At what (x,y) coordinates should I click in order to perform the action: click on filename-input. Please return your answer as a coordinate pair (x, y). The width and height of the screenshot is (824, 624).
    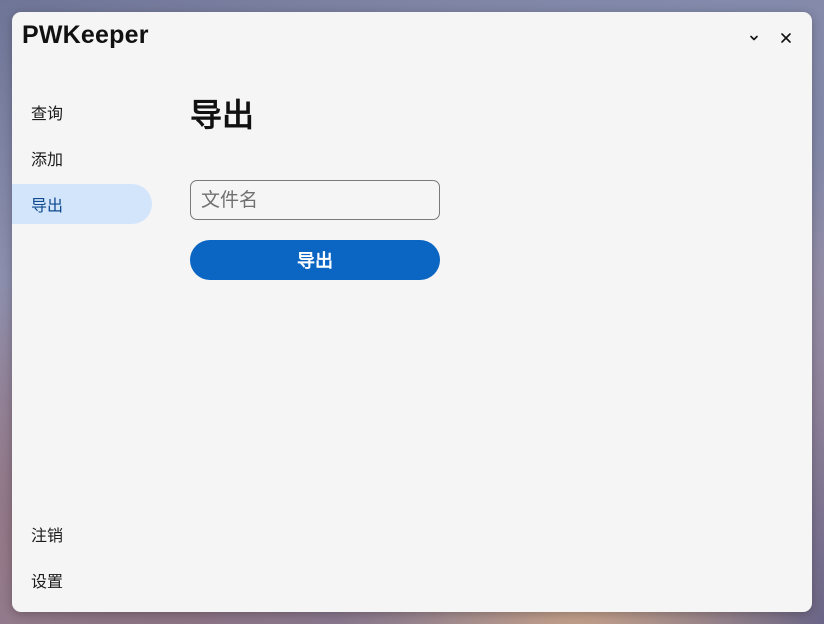
    Looking at the image, I should click on (315, 200).